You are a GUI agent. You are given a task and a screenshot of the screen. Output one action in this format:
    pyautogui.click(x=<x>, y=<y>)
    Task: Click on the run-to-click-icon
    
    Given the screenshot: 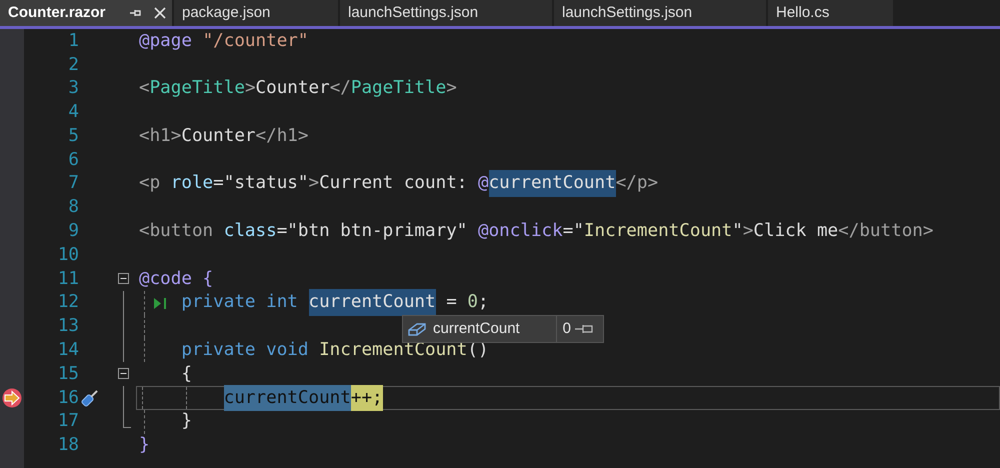 What is the action you would take?
    pyautogui.click(x=160, y=303)
    